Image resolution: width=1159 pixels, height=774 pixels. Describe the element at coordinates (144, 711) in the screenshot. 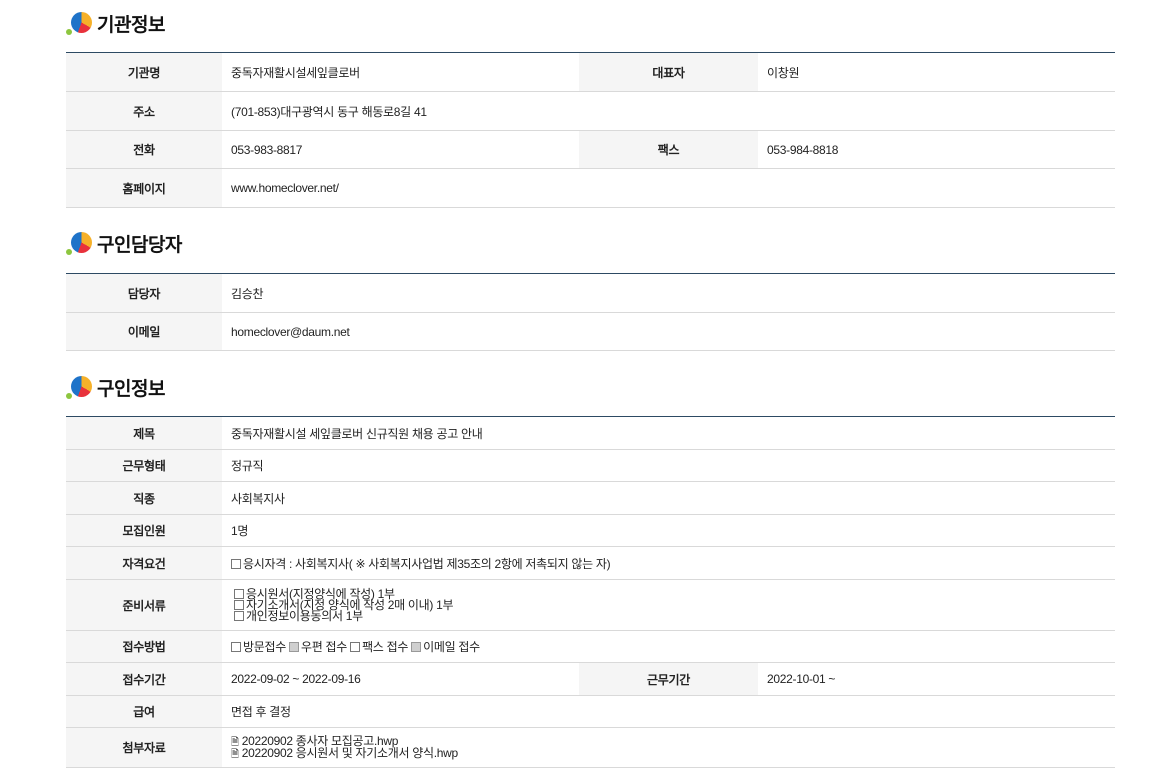

I see `salary-label: 급여` at that location.